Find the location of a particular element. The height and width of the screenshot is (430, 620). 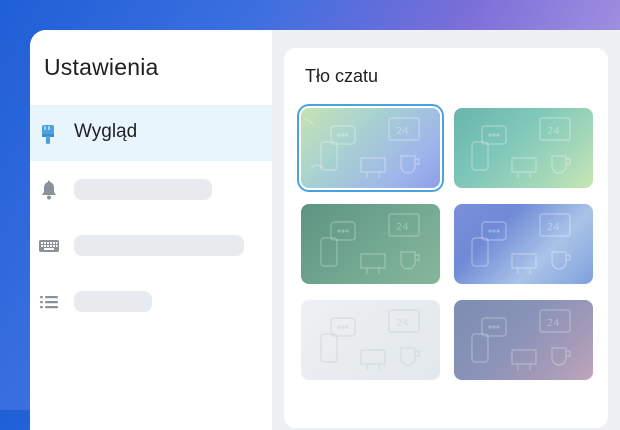

sidebar-item-appearance: Wygląd is located at coordinates (151, 133).